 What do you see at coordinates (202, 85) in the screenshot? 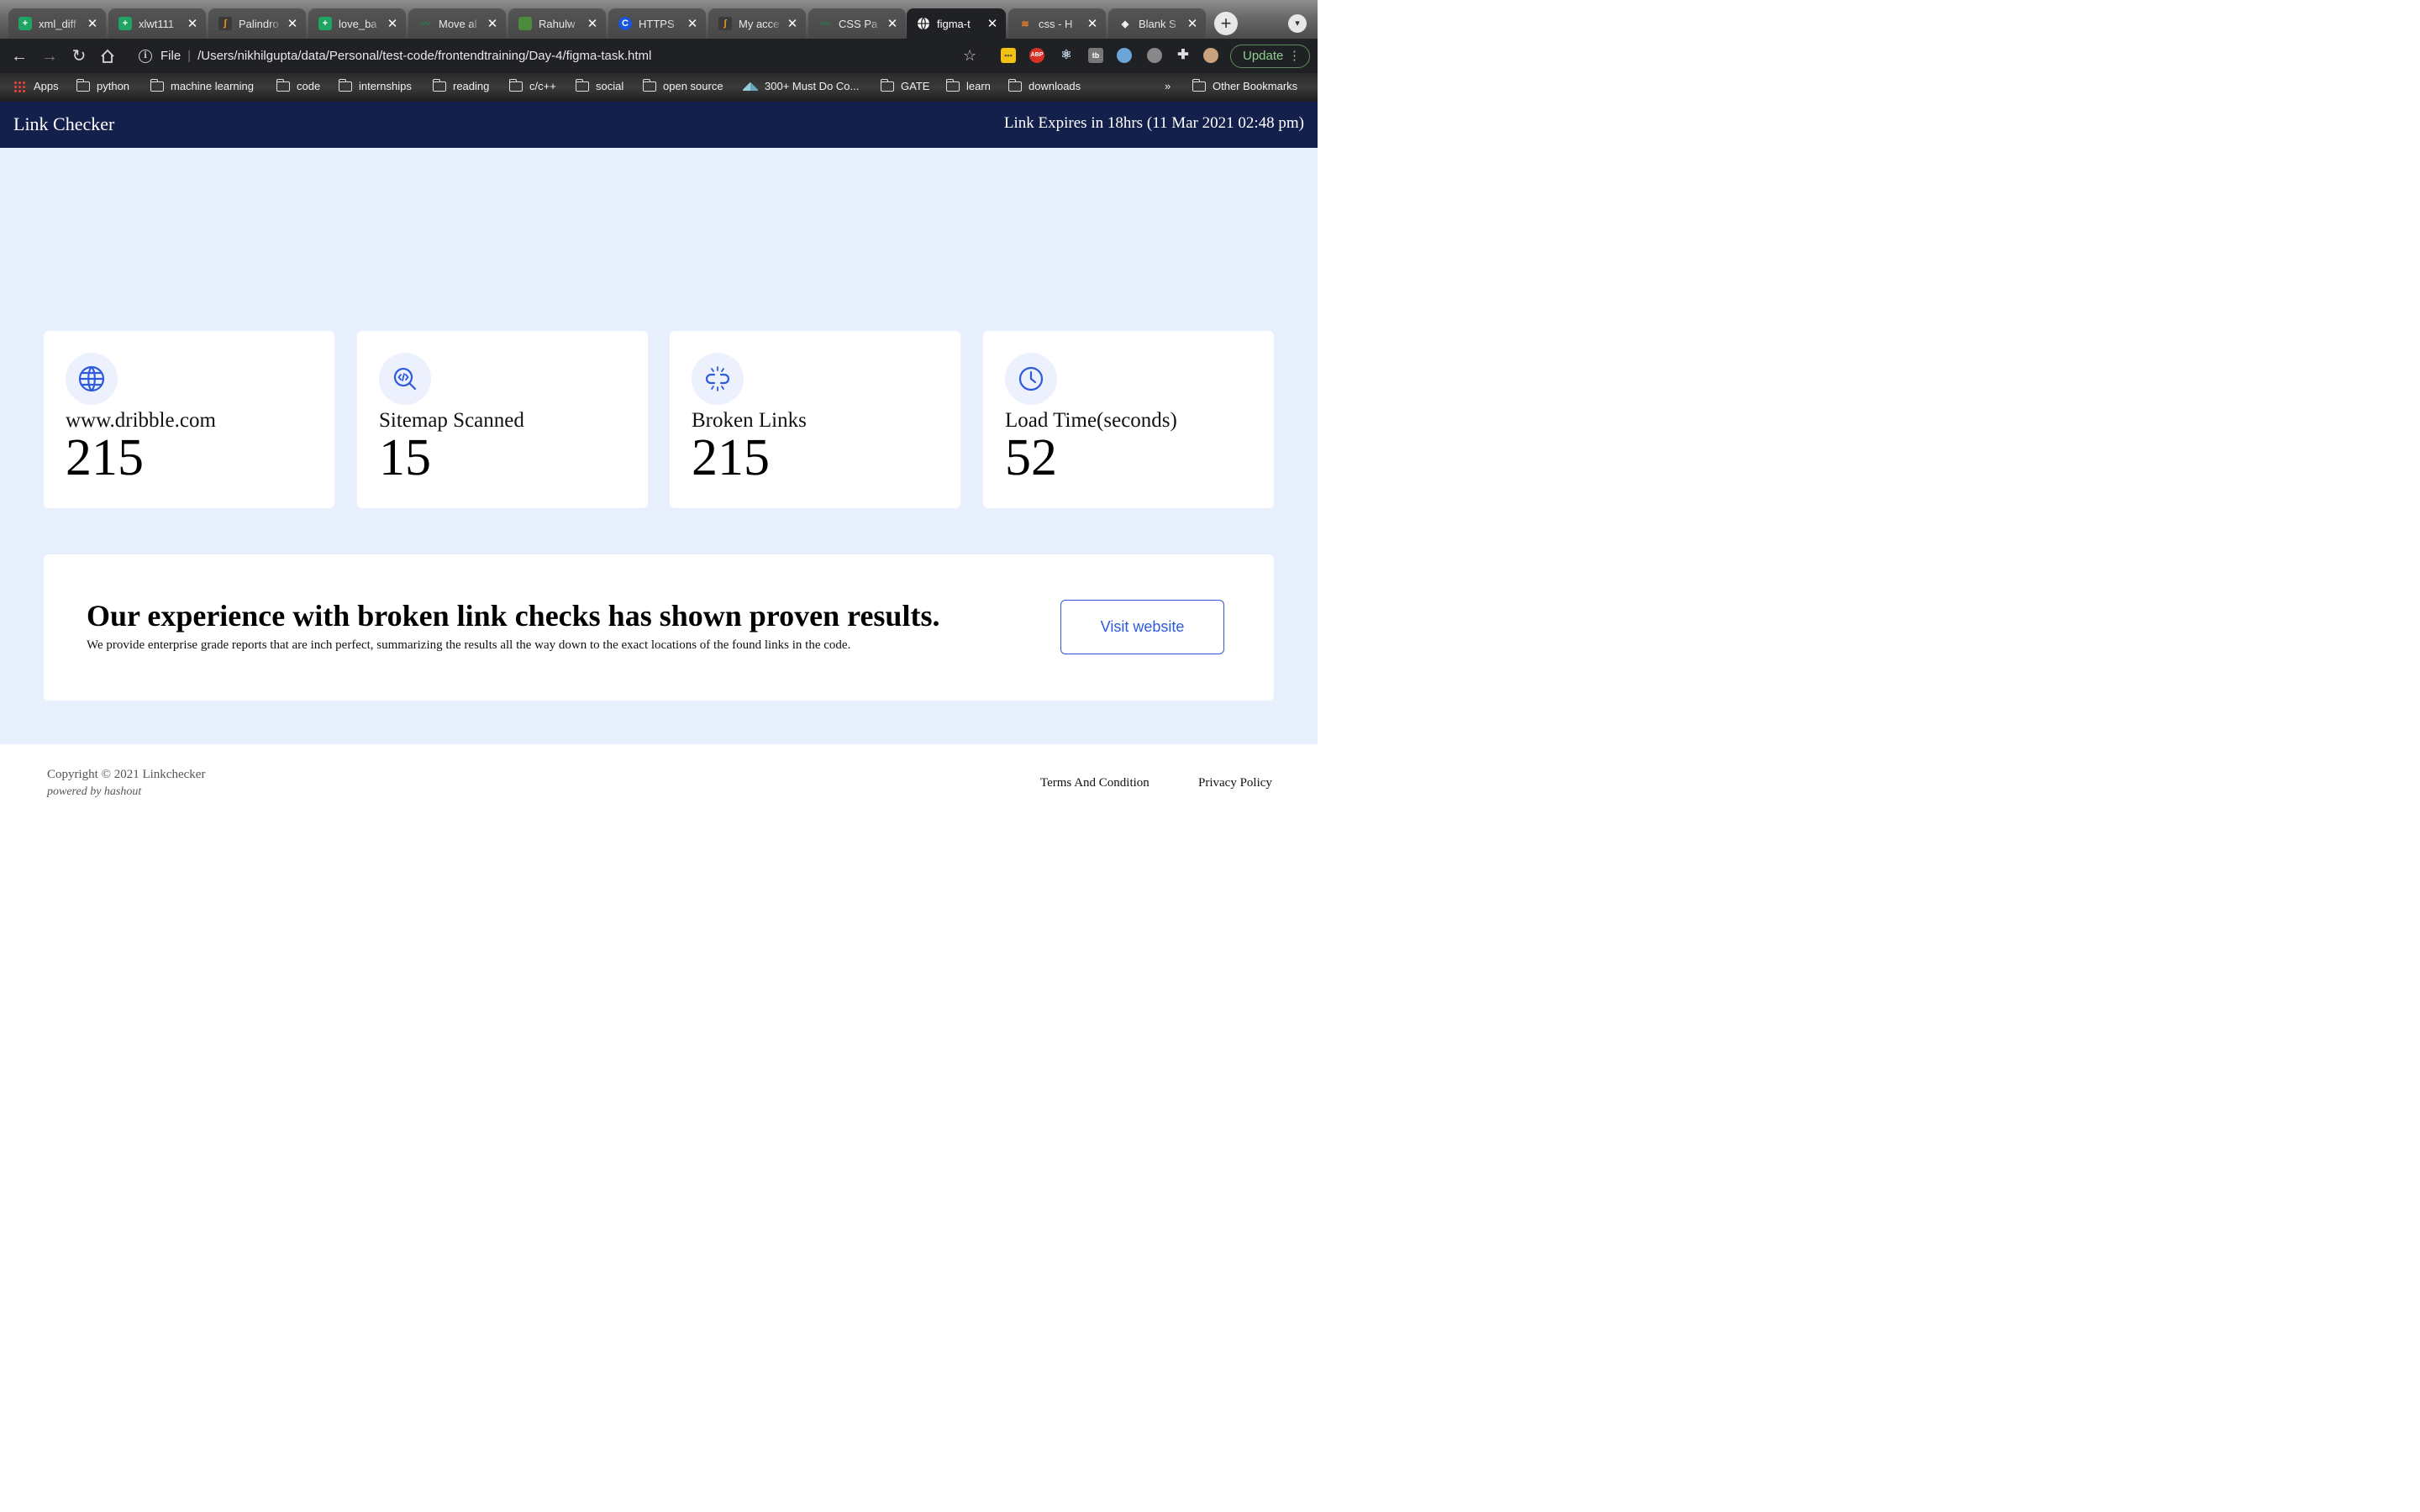
I see `bookmark-folder-machine-learning: machine learning` at bounding box center [202, 85].